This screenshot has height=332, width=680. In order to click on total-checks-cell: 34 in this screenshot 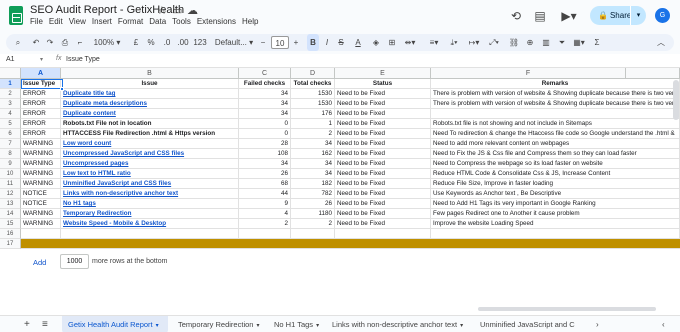, I will do `click(313, 164)`.